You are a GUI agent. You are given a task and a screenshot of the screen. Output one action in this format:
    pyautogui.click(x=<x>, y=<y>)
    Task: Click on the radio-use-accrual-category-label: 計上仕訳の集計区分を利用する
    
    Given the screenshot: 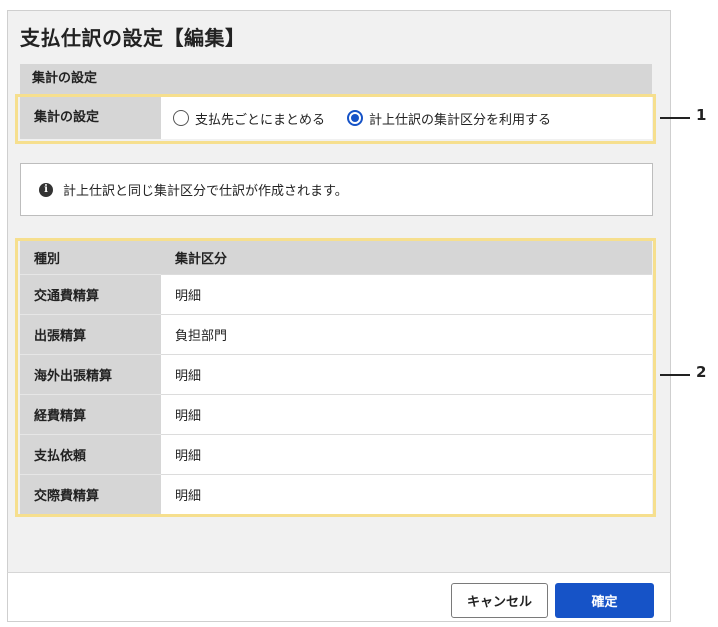 What is the action you would take?
    pyautogui.click(x=460, y=120)
    